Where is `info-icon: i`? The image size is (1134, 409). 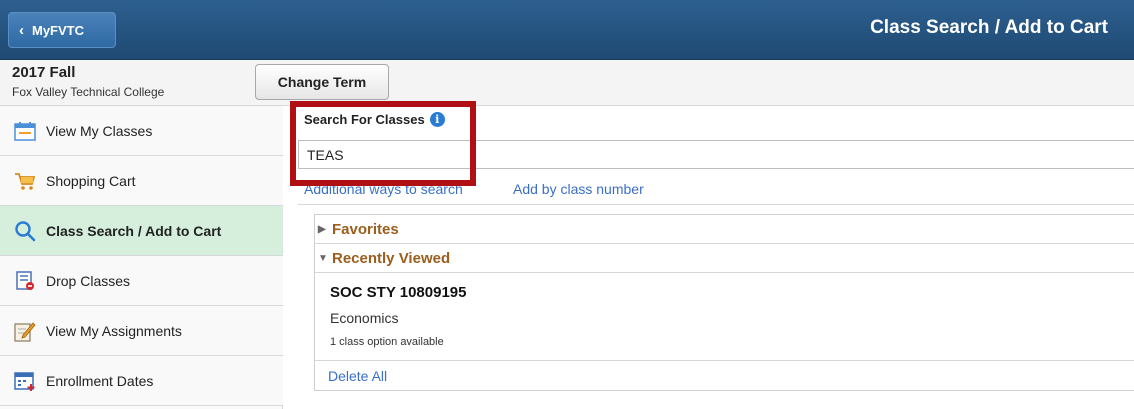
info-icon: i is located at coordinates (437, 119).